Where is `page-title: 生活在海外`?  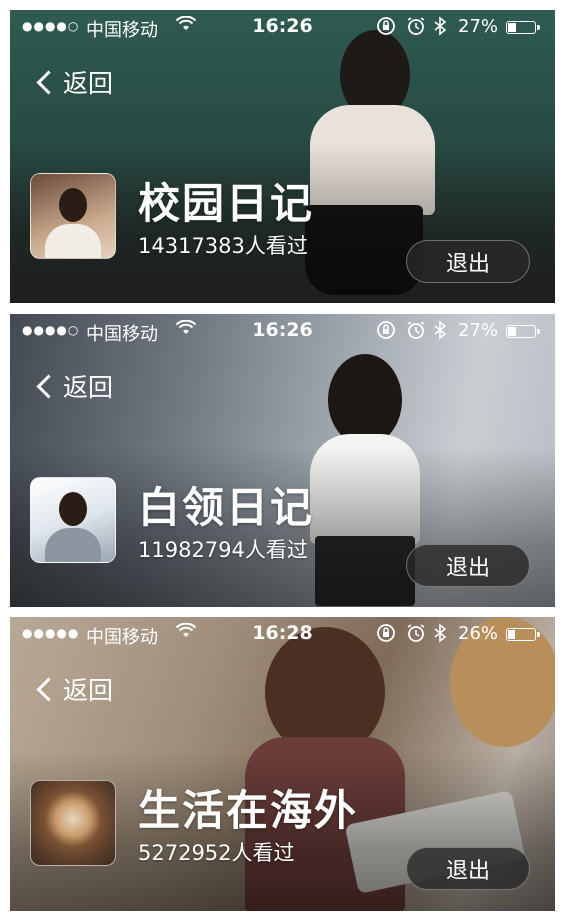 page-title: 生活在海外 is located at coordinates (248, 810).